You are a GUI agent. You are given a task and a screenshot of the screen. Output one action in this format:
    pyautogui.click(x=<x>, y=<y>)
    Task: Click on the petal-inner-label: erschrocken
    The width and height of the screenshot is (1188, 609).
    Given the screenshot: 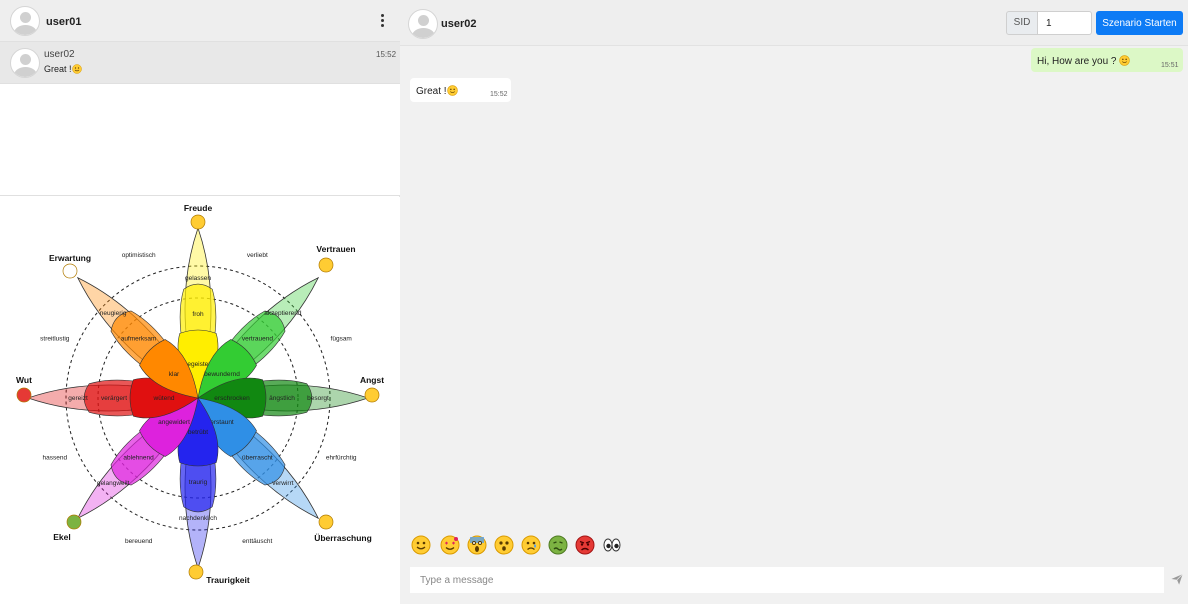 What is the action you would take?
    pyautogui.click(x=232, y=398)
    